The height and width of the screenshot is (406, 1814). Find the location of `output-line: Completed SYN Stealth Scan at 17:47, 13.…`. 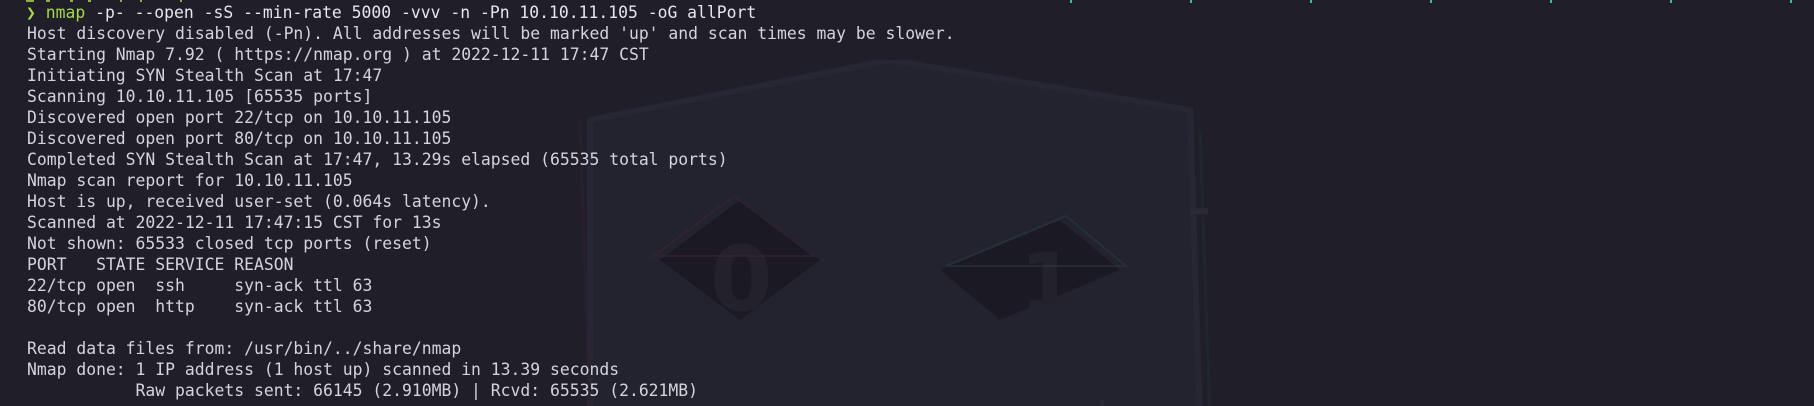

output-line: Completed SYN Stealth Scan at 17:47, 13.… is located at coordinates (377, 159).